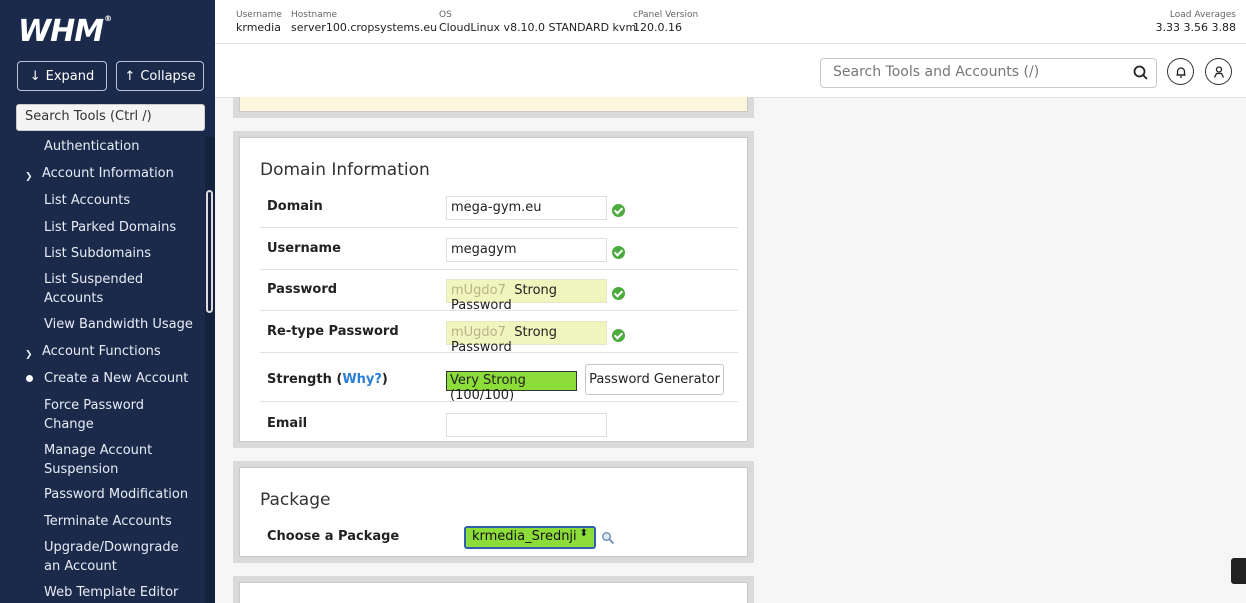 This screenshot has height=603, width=1246. I want to click on expand-button: ↓ Expand, so click(62, 76).